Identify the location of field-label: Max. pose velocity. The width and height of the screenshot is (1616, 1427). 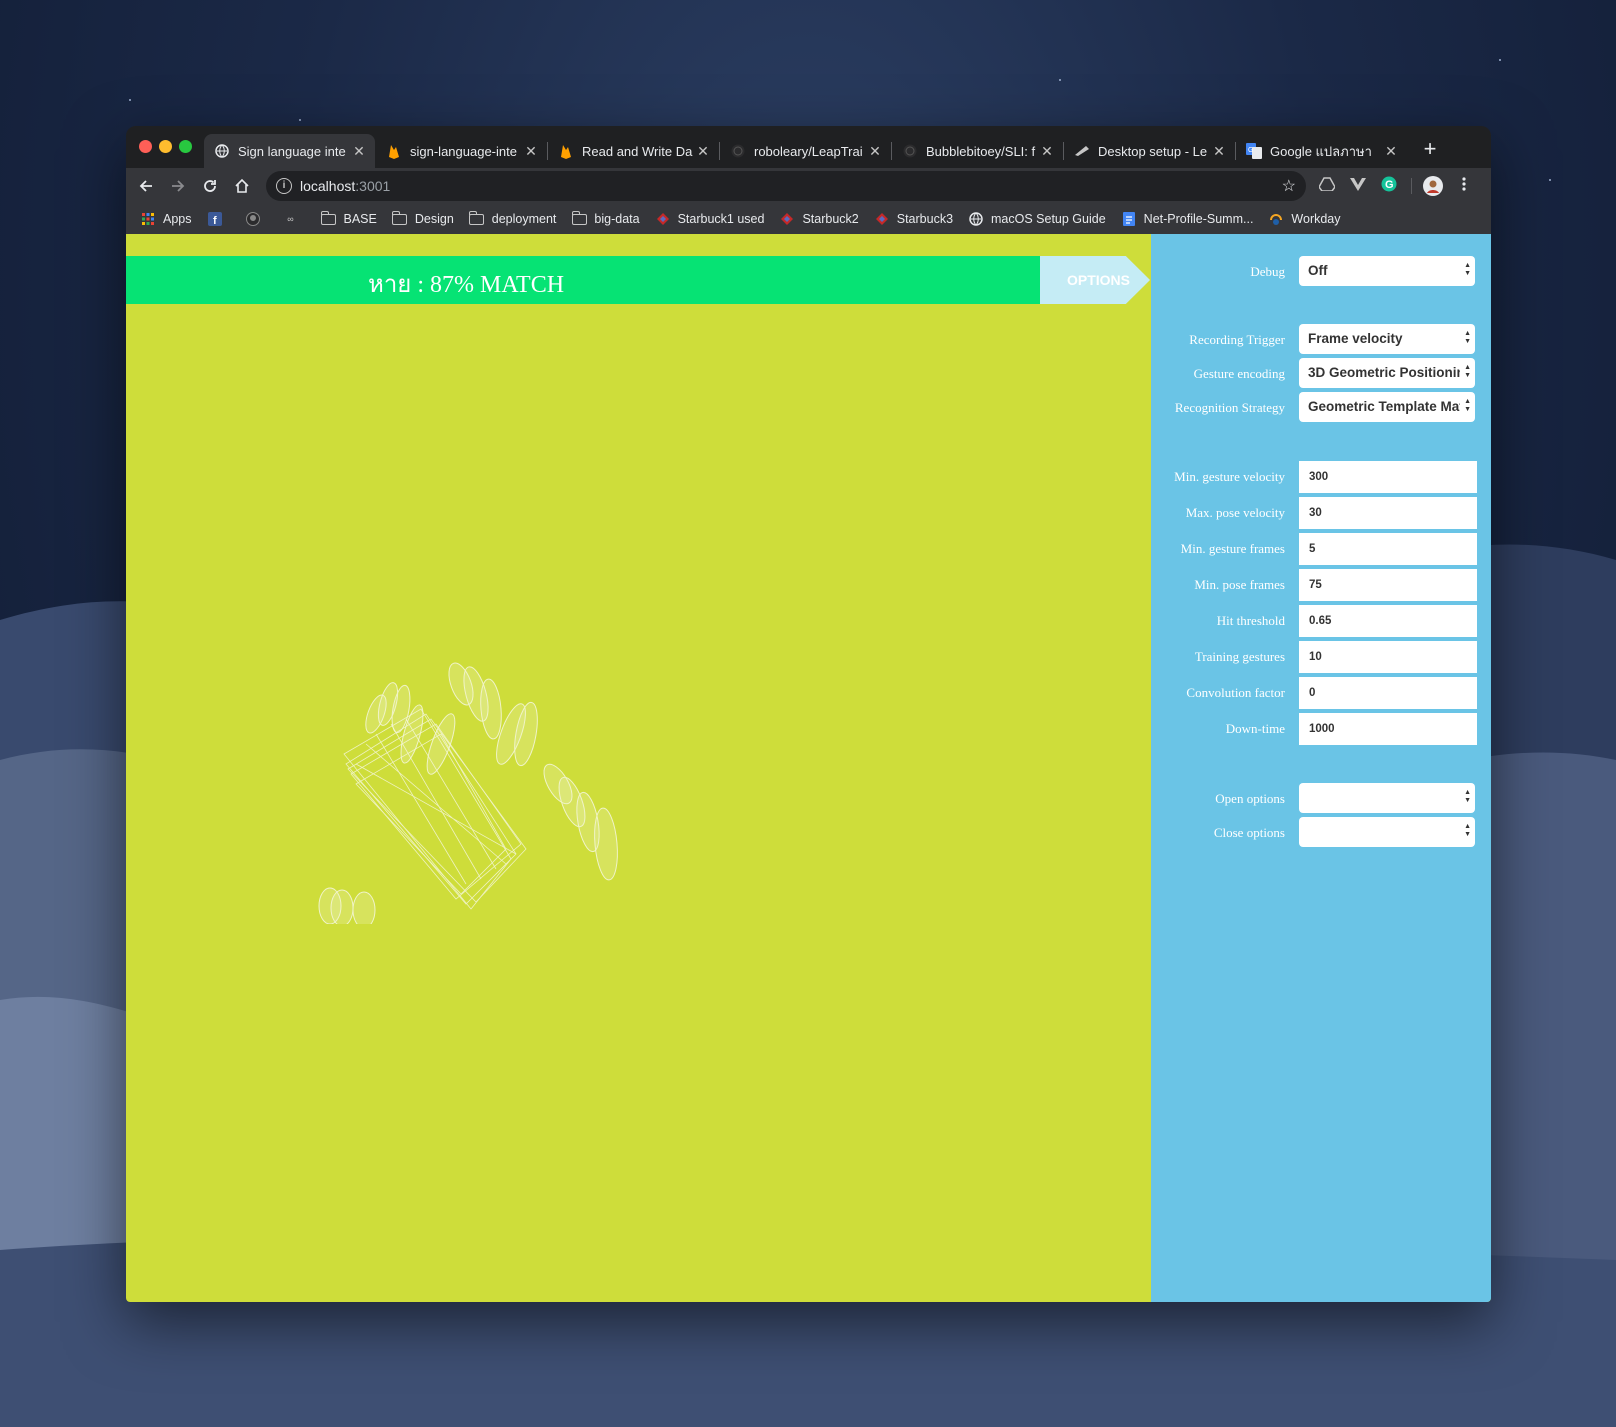
(1235, 512).